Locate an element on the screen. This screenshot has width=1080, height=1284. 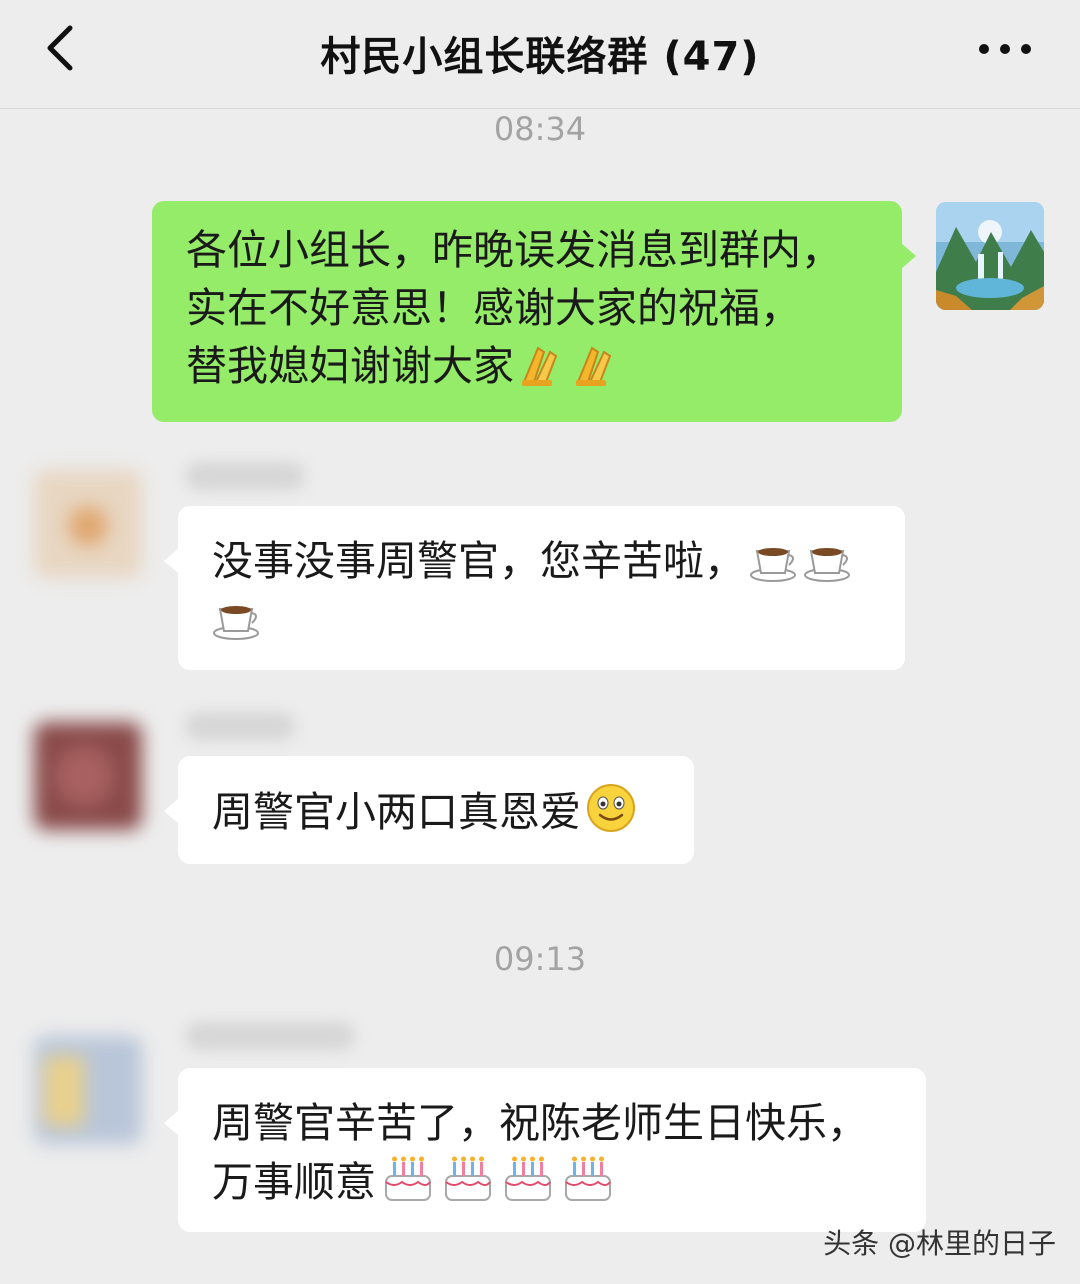
own-avatar is located at coordinates (990, 256).